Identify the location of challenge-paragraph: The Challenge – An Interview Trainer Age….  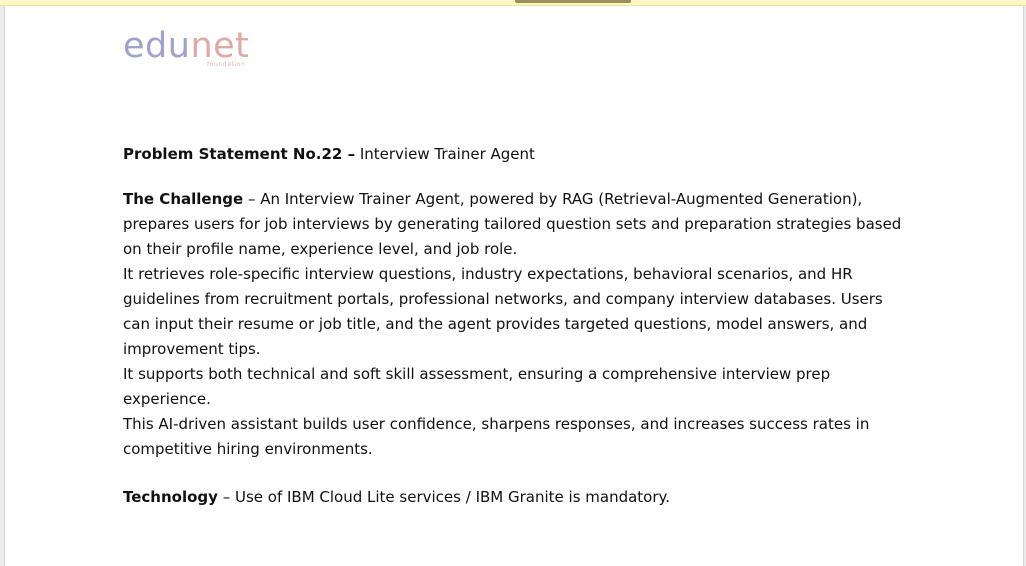
(513, 224).